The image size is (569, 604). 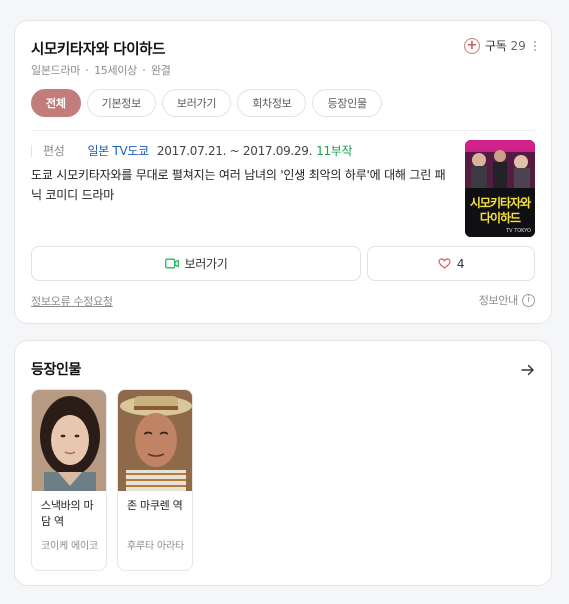 I want to click on subscriber-count: 29, so click(x=518, y=45).